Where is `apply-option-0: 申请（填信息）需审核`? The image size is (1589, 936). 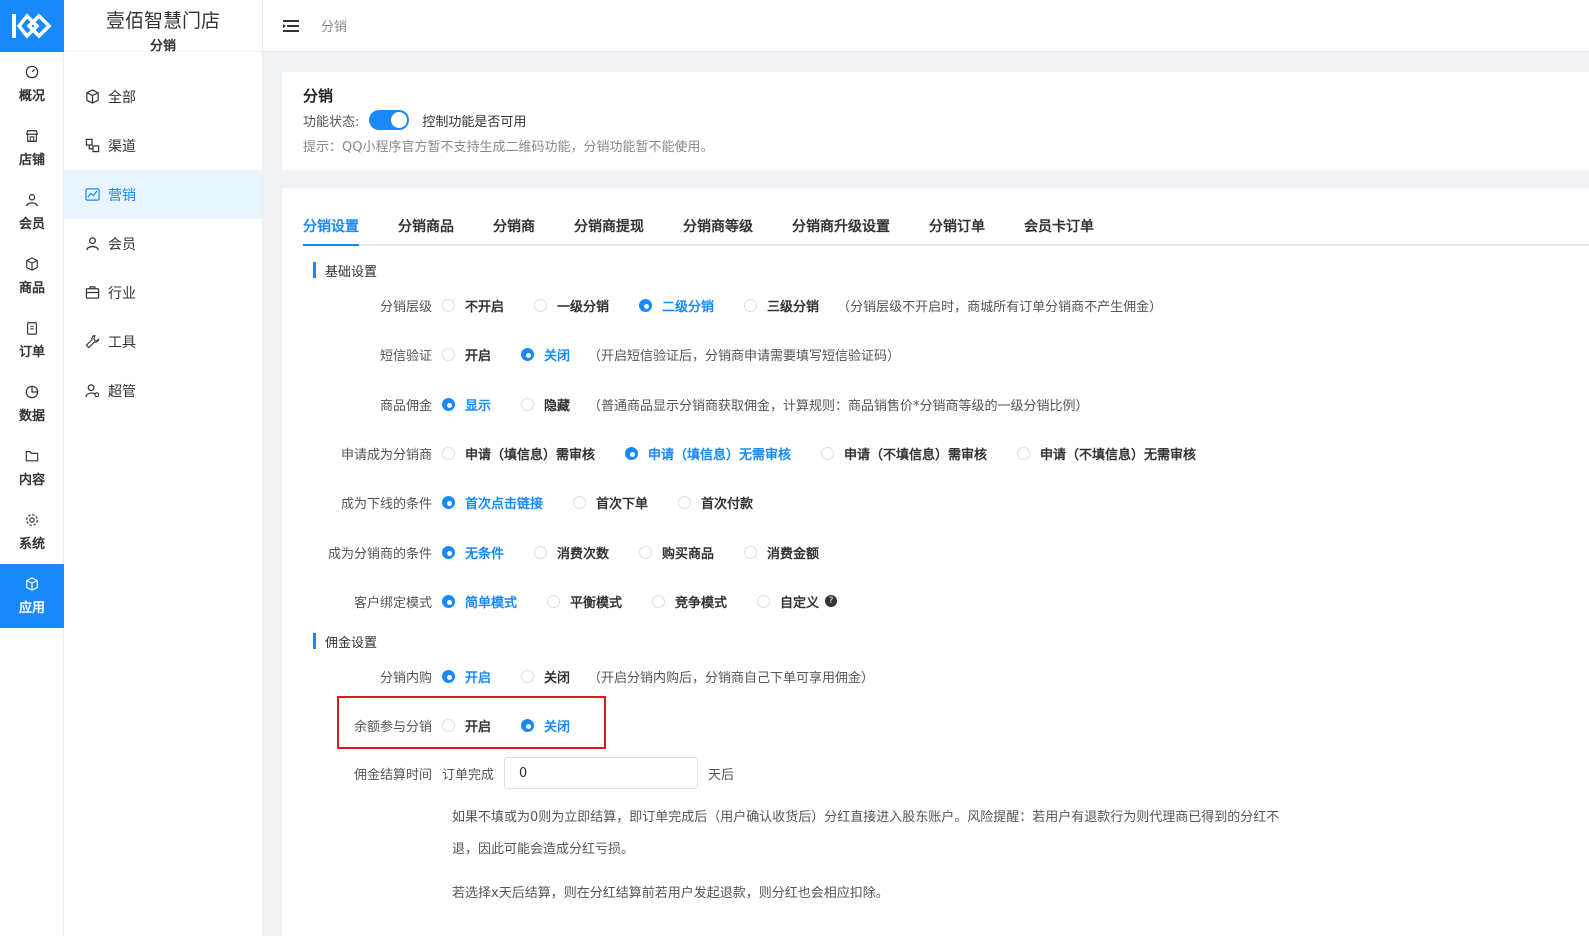 apply-option-0: 申请（填信息）需审核 is located at coordinates (518, 453).